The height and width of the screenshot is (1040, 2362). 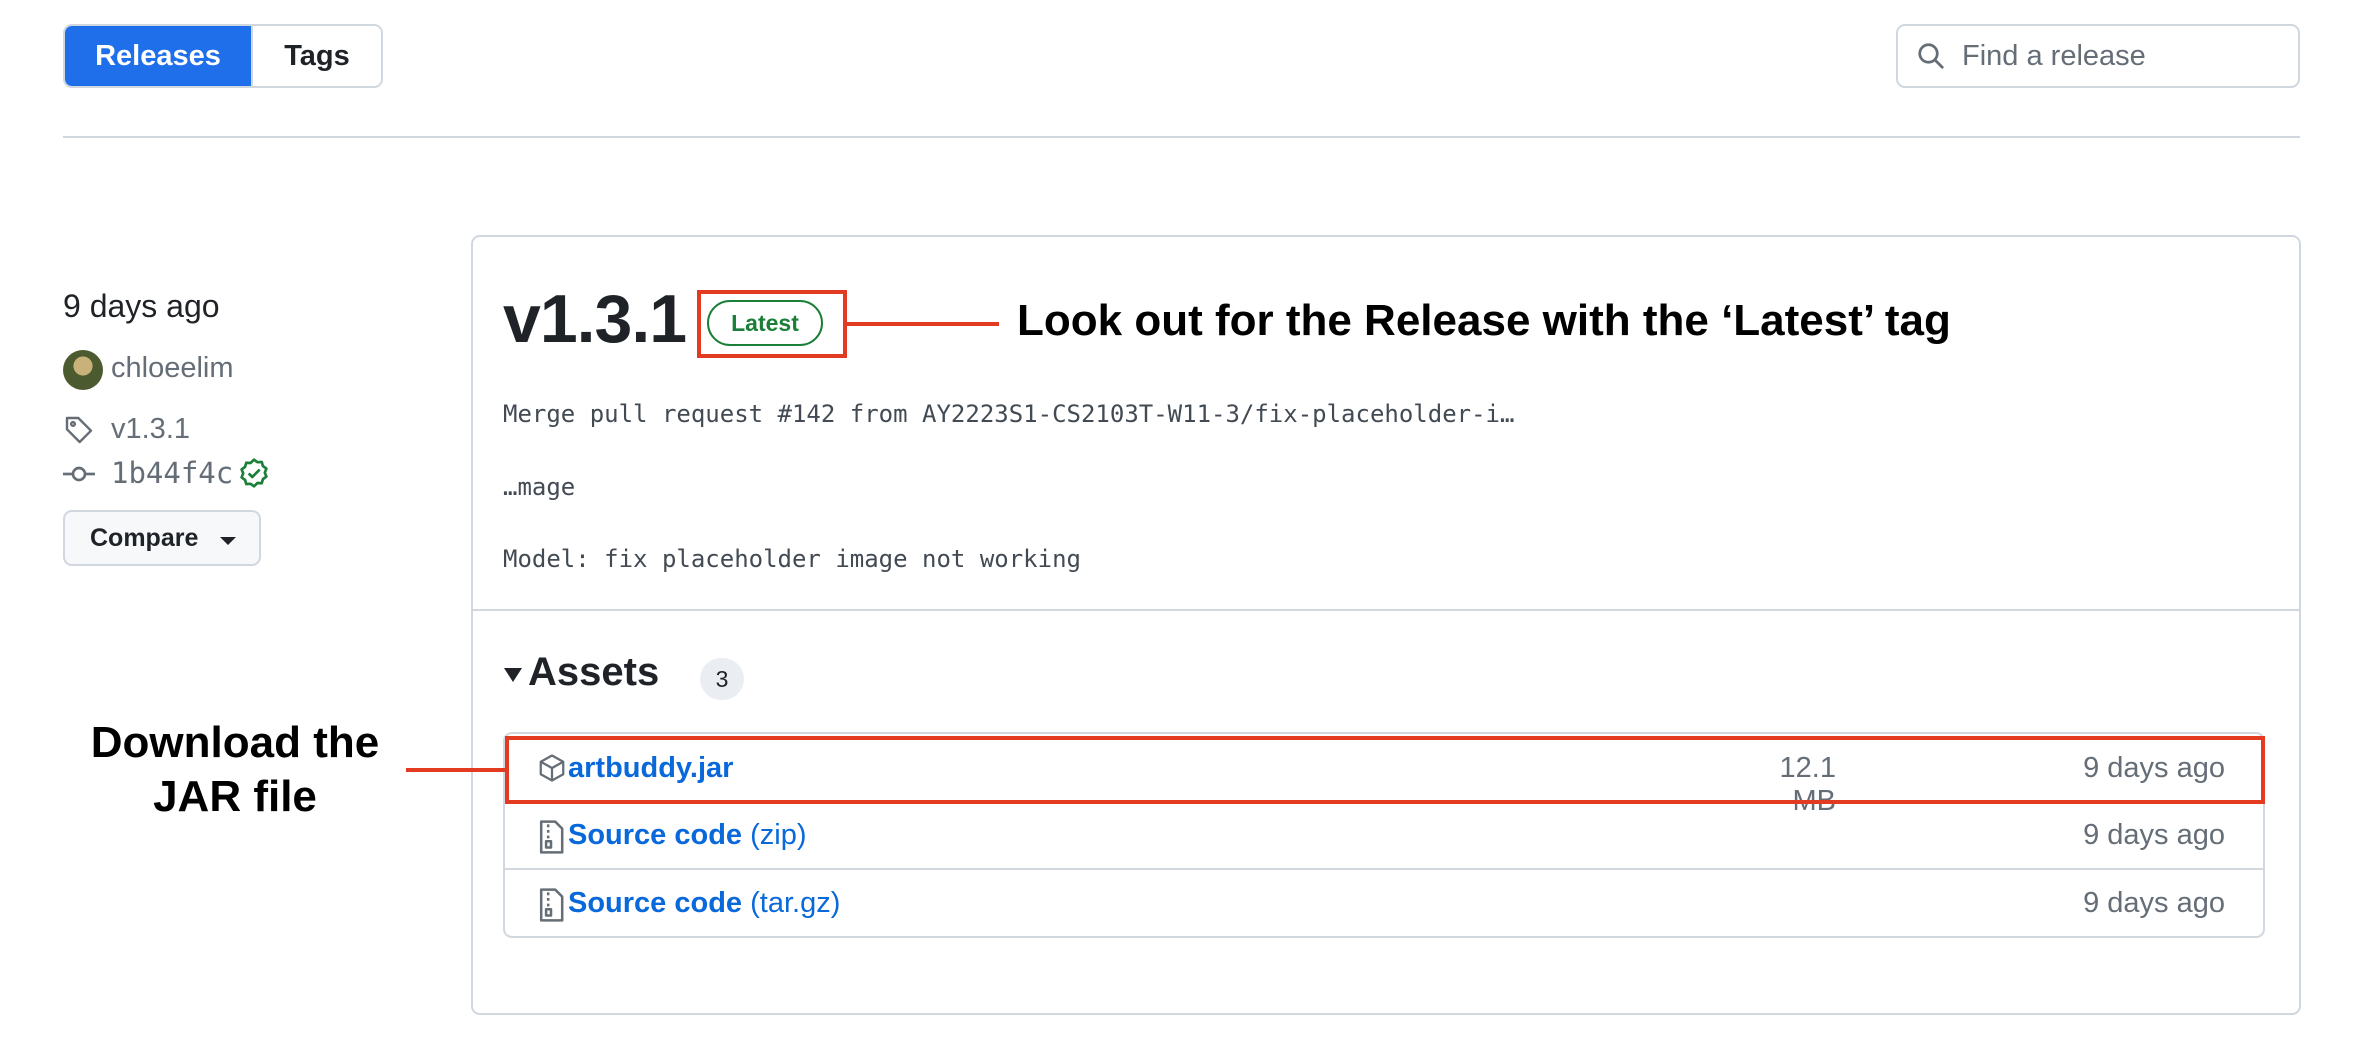 I want to click on asset-suffix-text: (tar.gz), so click(x=795, y=903).